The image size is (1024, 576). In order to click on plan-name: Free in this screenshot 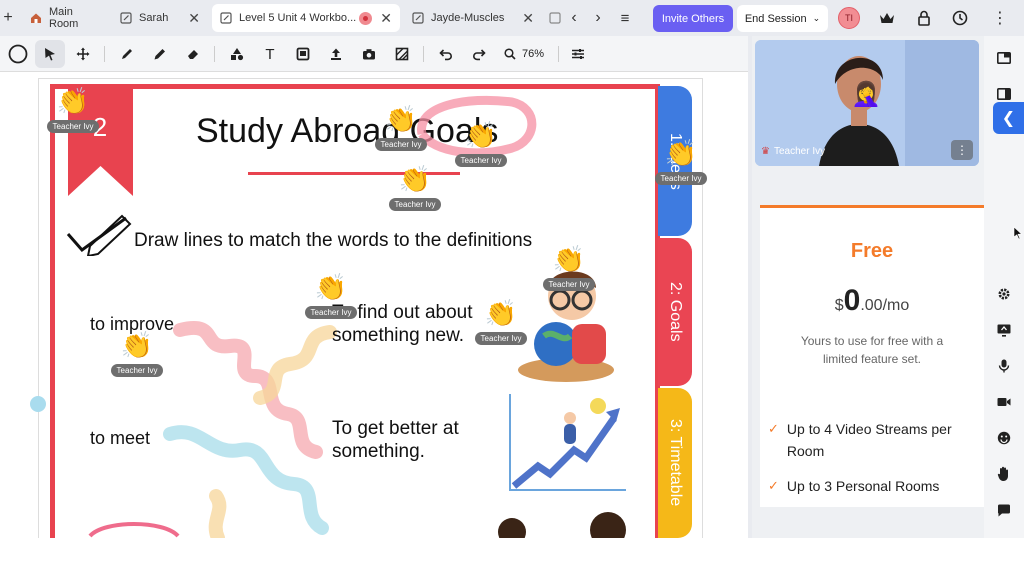, I will do `click(872, 251)`.